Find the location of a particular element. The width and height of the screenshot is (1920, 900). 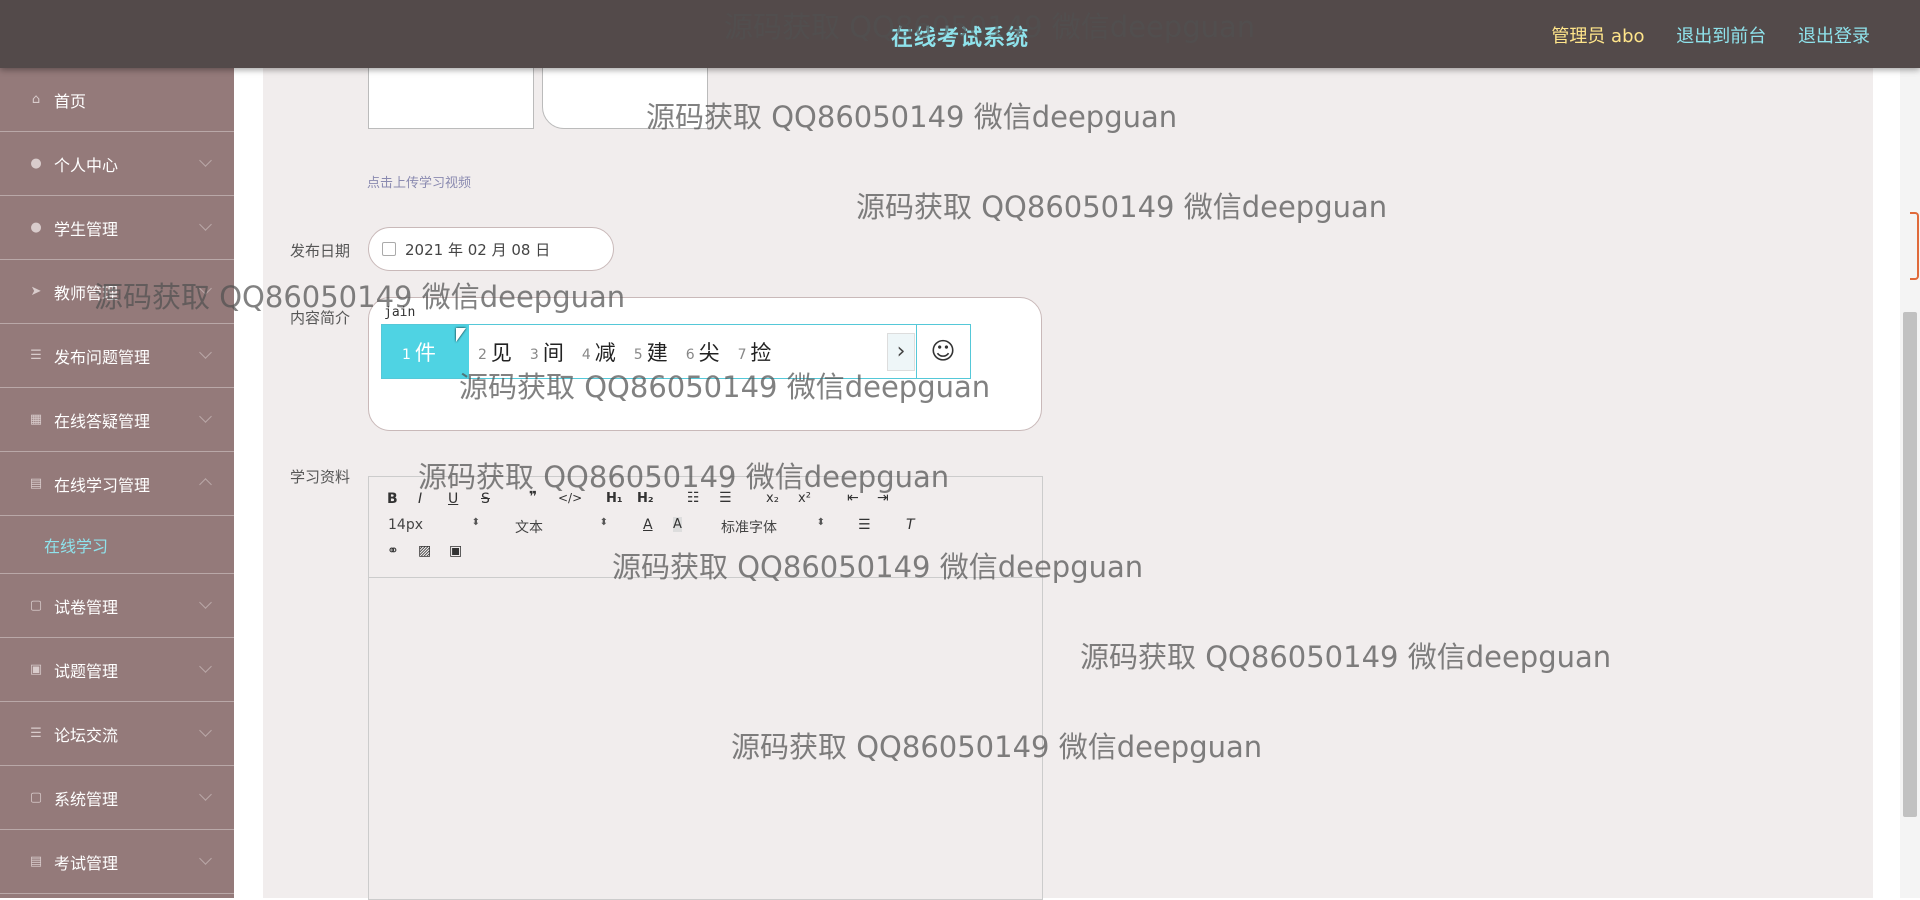

font-family-select: 标准字体 ⬍ is located at coordinates (773, 526).